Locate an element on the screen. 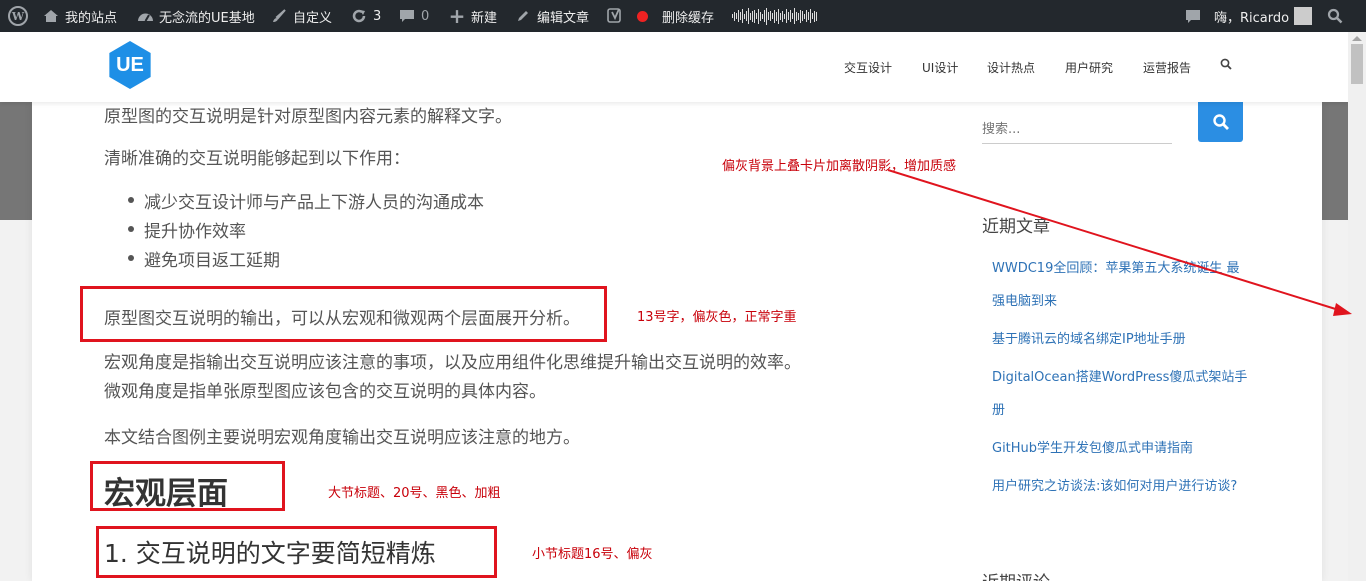  waveform-graph is located at coordinates (774, 16).